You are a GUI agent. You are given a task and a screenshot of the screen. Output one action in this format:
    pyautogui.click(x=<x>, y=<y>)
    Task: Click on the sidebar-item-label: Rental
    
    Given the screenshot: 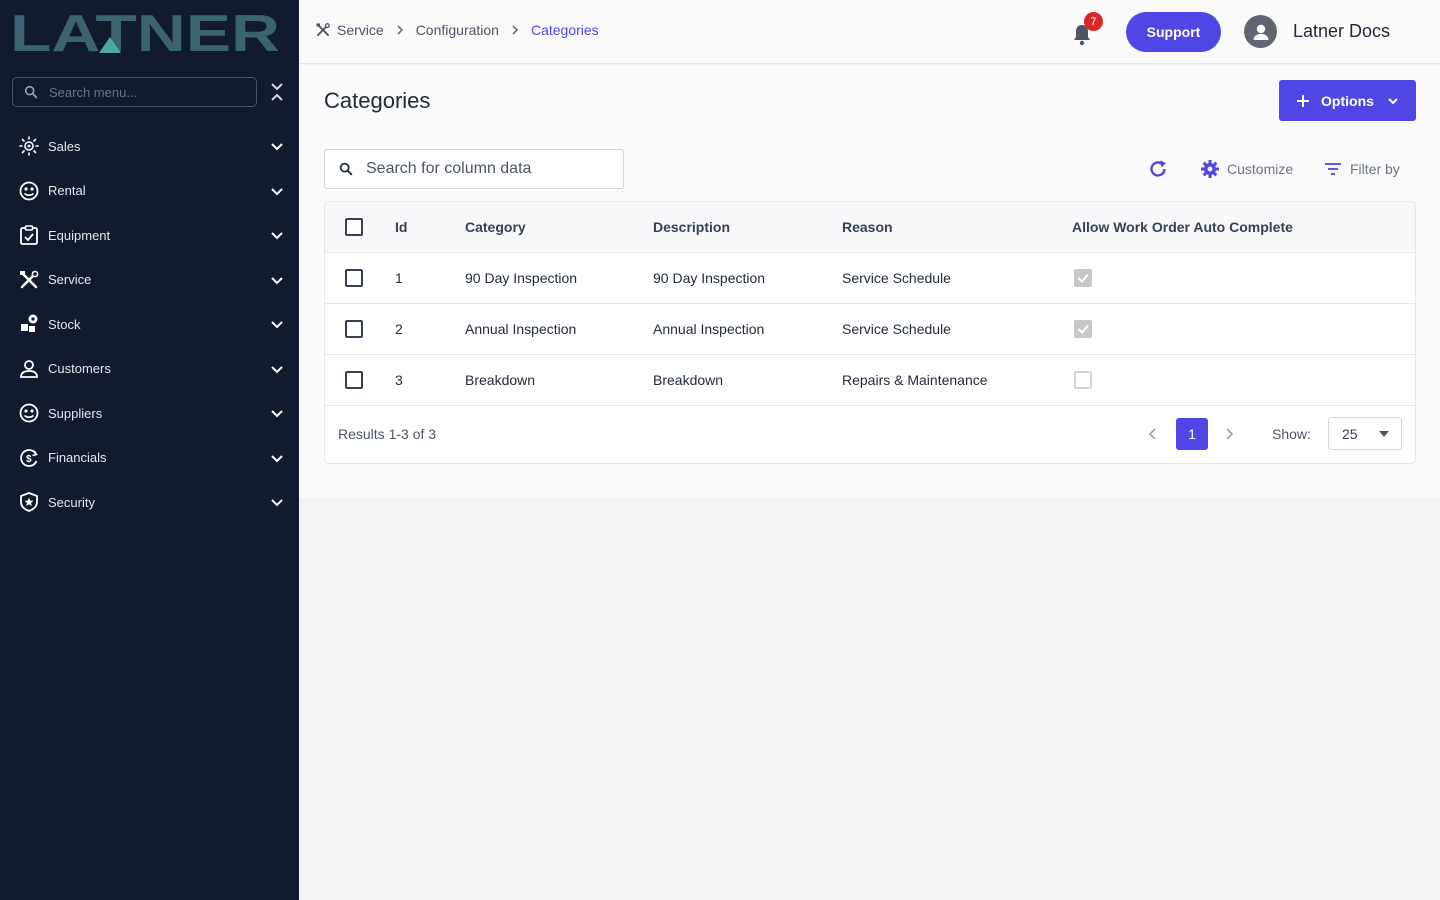 What is the action you would take?
    pyautogui.click(x=67, y=191)
    